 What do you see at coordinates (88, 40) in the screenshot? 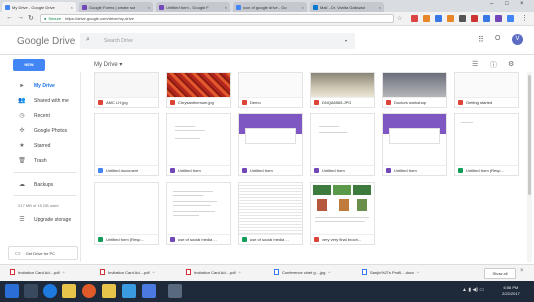
I see `search-icon: ⌕` at bounding box center [88, 40].